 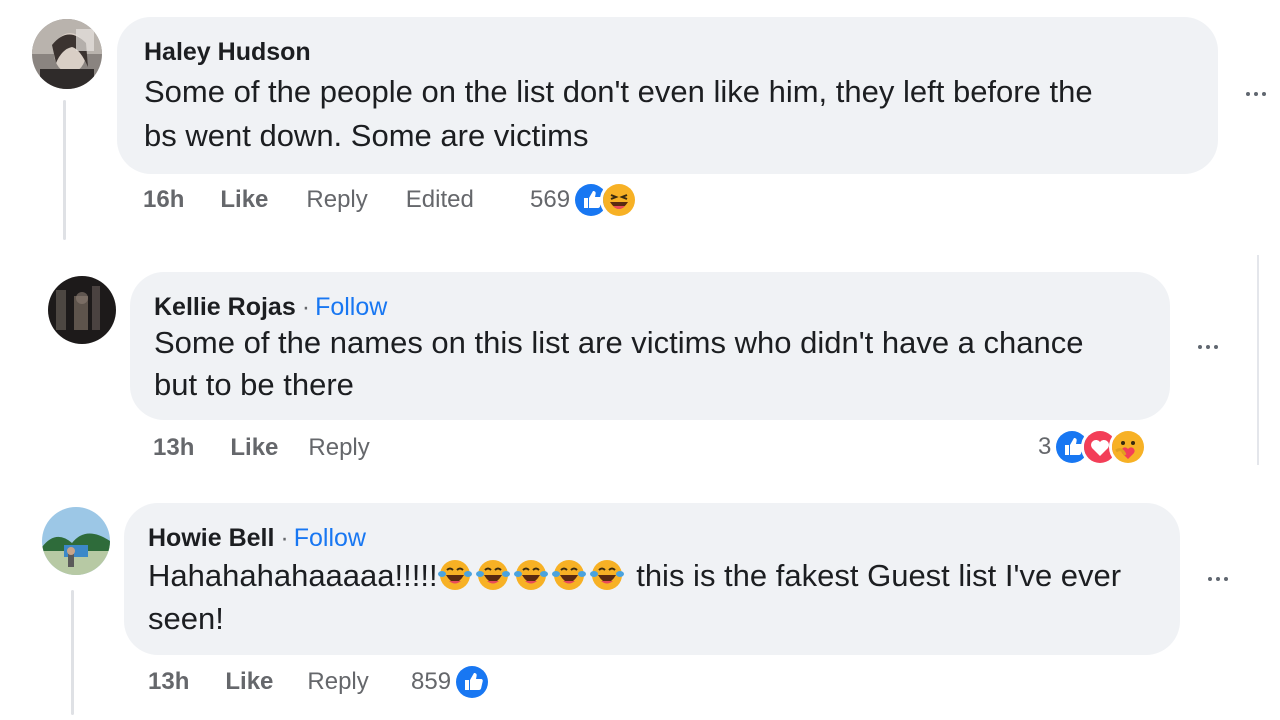 I want to click on comment-text-suffix: this is the fakest Guest list I've ever, so click(x=874, y=575).